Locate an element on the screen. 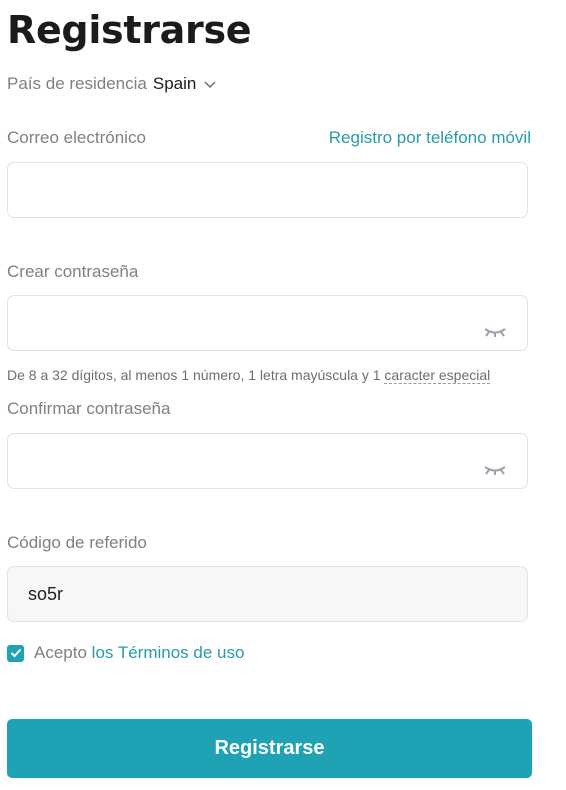 This screenshot has height=790, width=566. email-field is located at coordinates (267, 190).